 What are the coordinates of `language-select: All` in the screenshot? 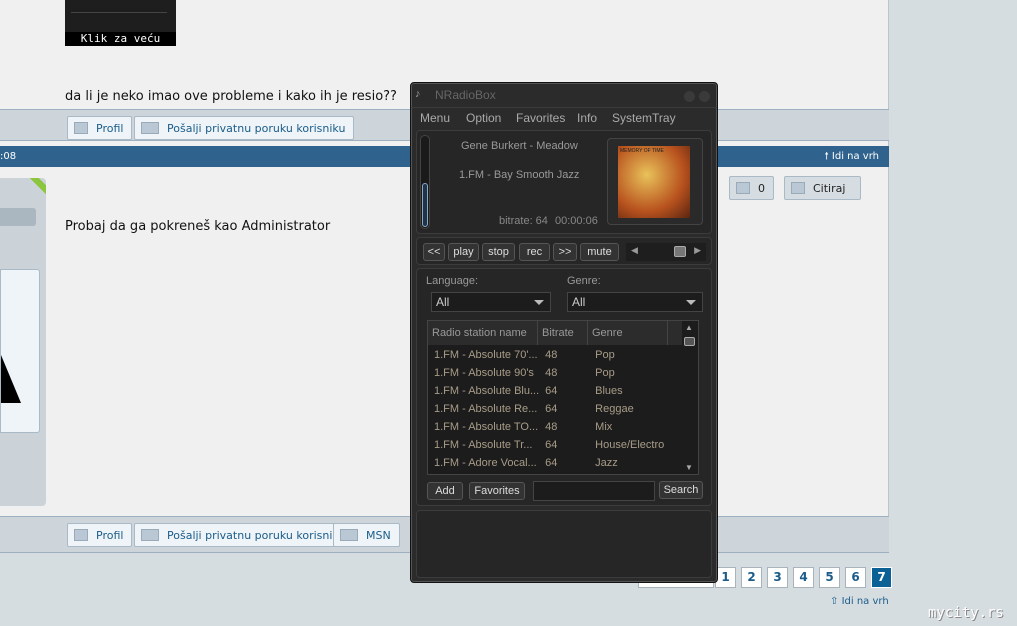 It's located at (491, 302).